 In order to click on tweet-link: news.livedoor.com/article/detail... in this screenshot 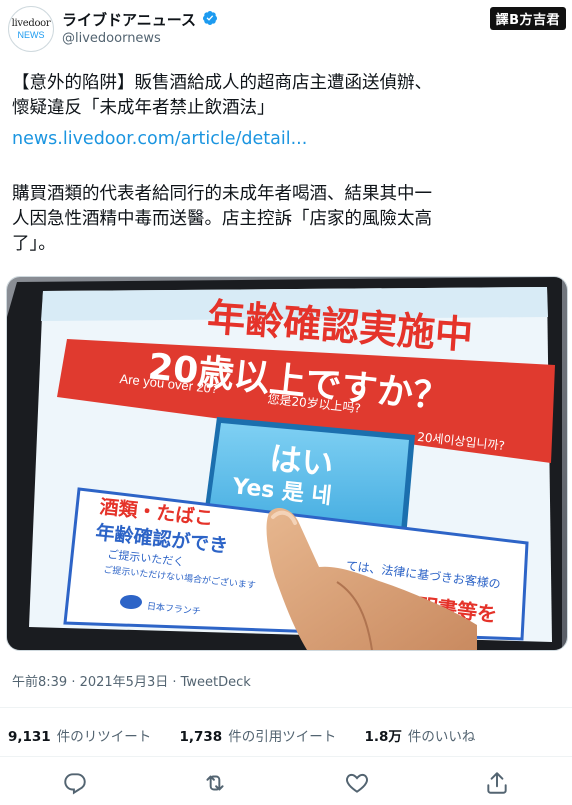, I will do `click(289, 139)`.